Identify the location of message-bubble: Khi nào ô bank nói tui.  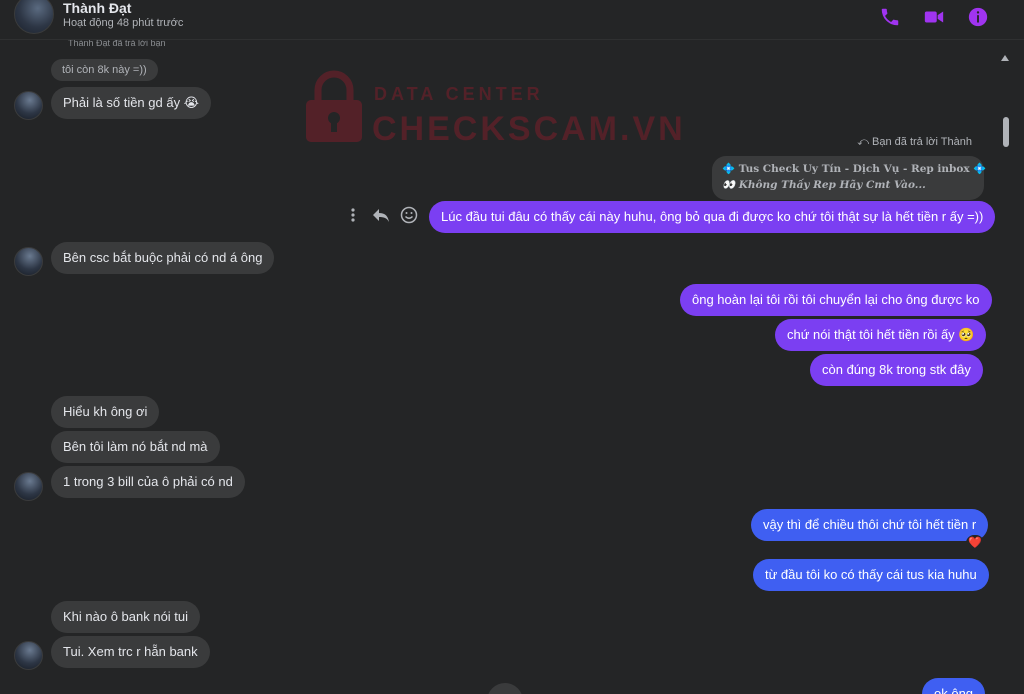
(126, 617).